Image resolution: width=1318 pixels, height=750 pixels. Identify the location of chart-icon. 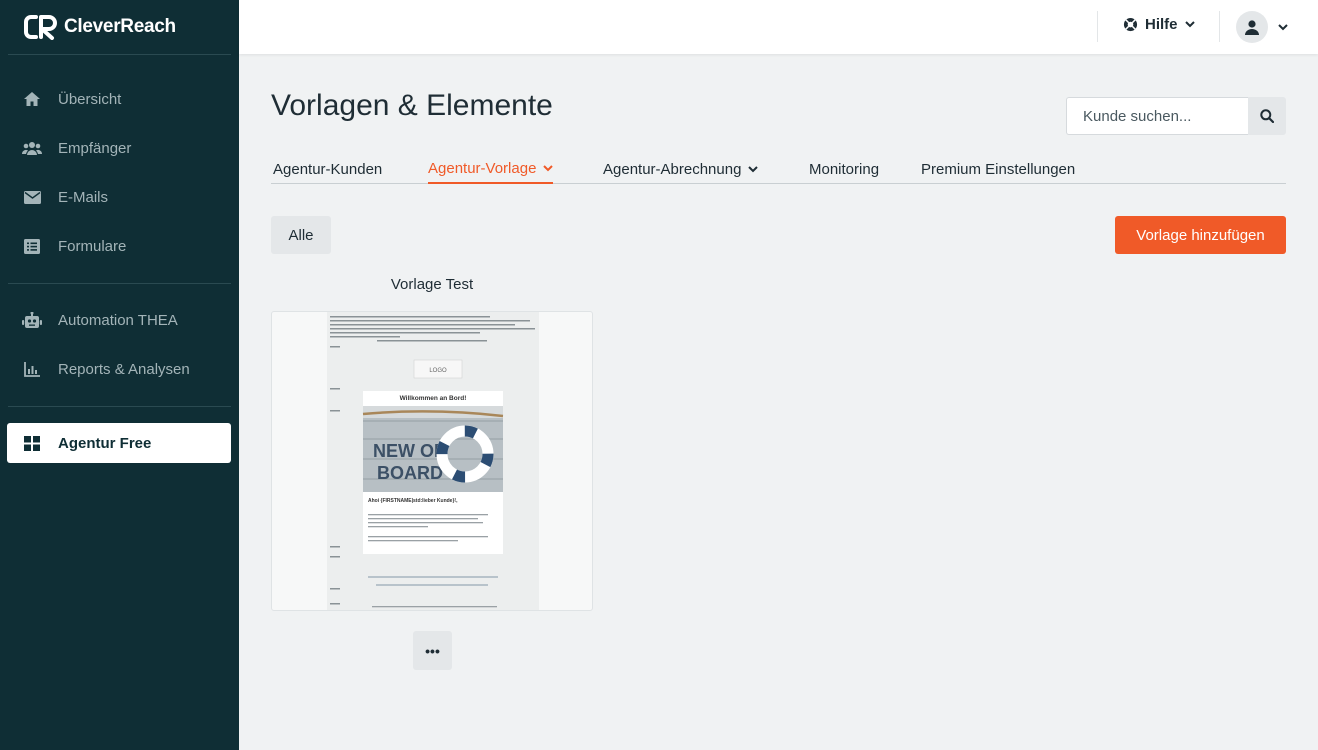
(32, 369).